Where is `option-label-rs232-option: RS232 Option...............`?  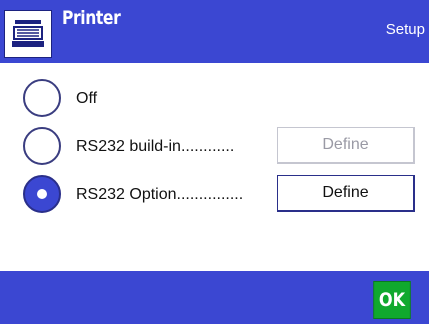
option-label-rs232-option: RS232 Option............... is located at coordinates (160, 194).